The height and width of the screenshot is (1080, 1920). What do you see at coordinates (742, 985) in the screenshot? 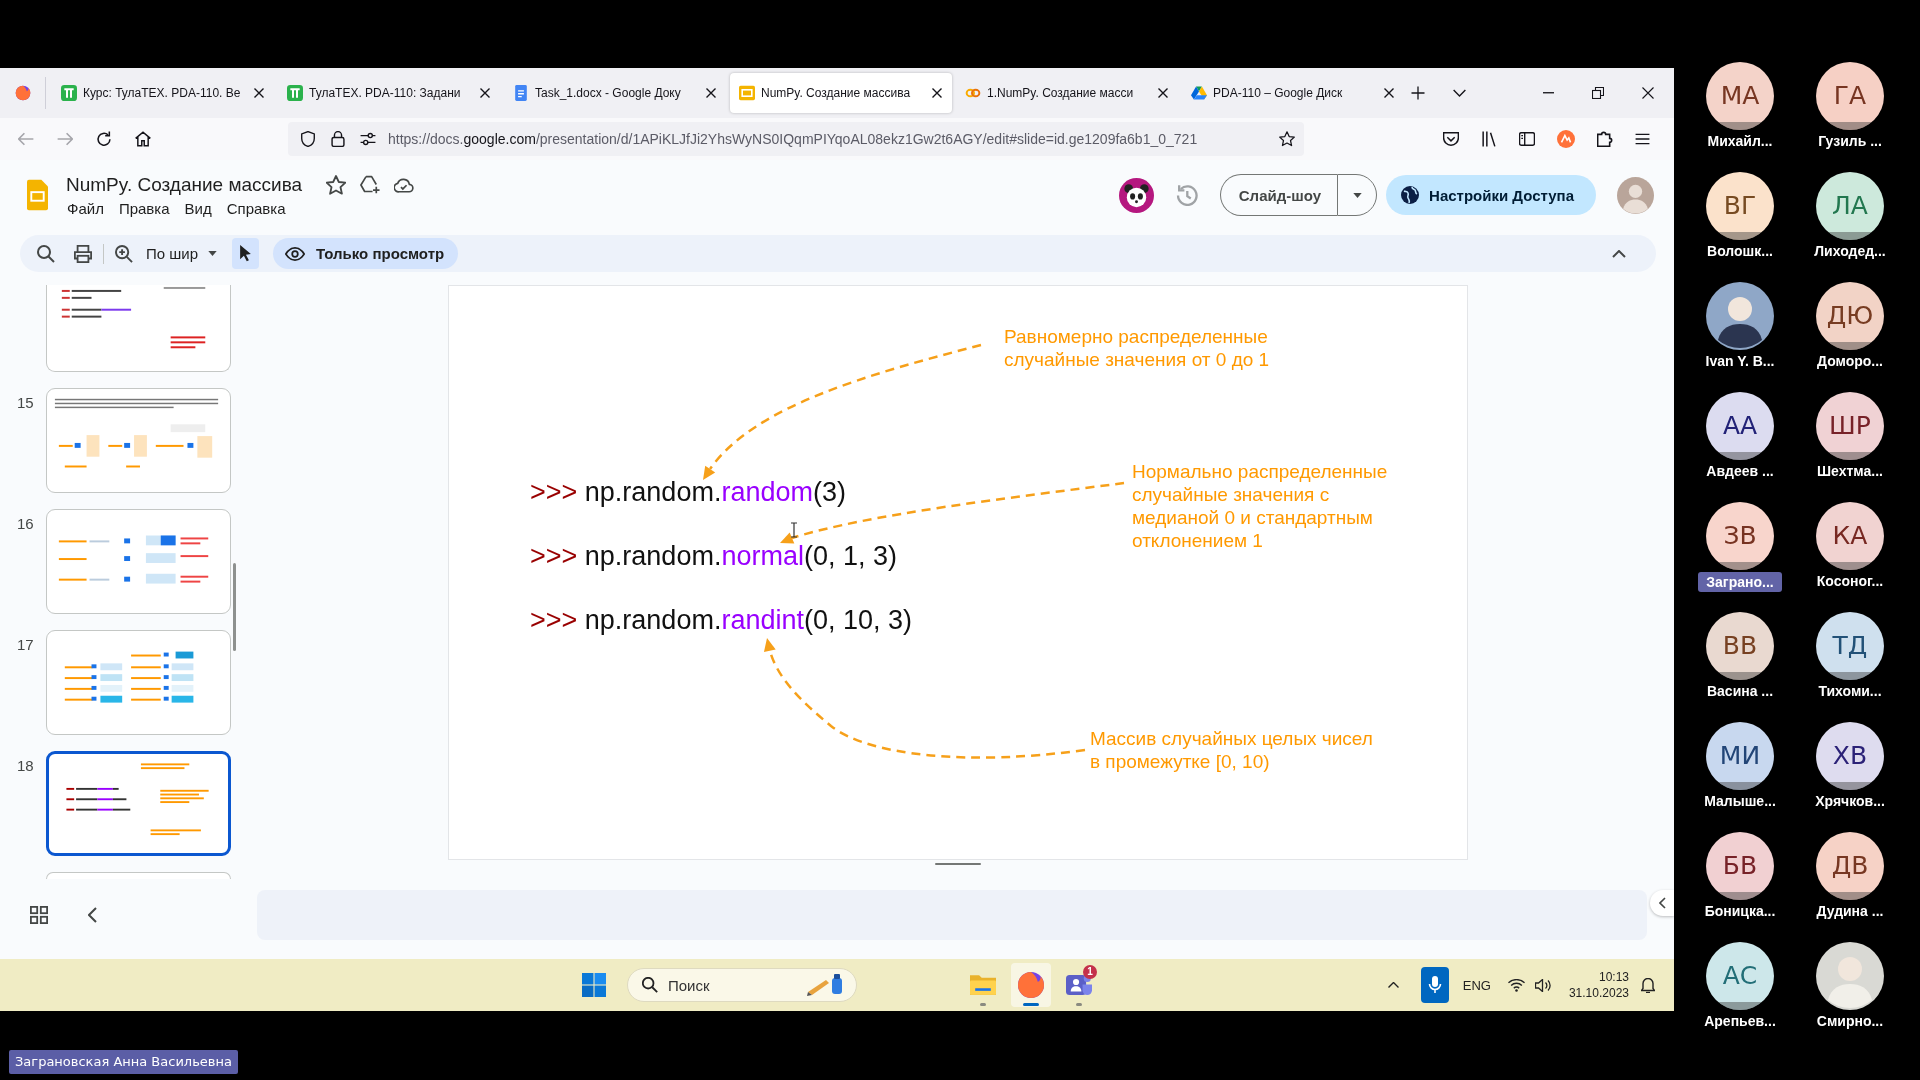
I see `search-field: Поиск` at bounding box center [742, 985].